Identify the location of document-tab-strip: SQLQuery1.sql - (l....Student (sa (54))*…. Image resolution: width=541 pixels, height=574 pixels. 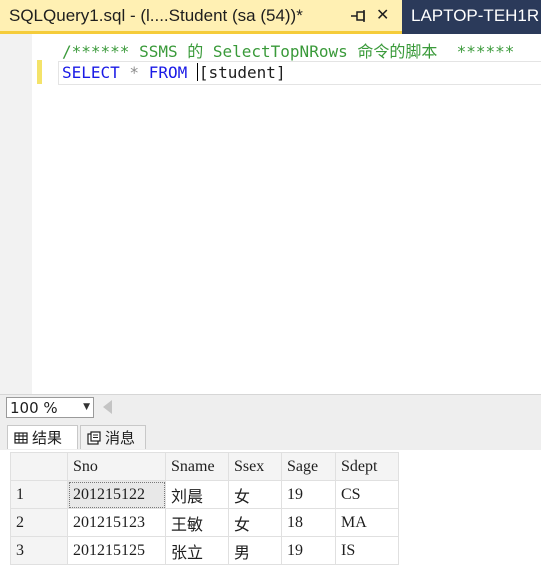
(270, 17).